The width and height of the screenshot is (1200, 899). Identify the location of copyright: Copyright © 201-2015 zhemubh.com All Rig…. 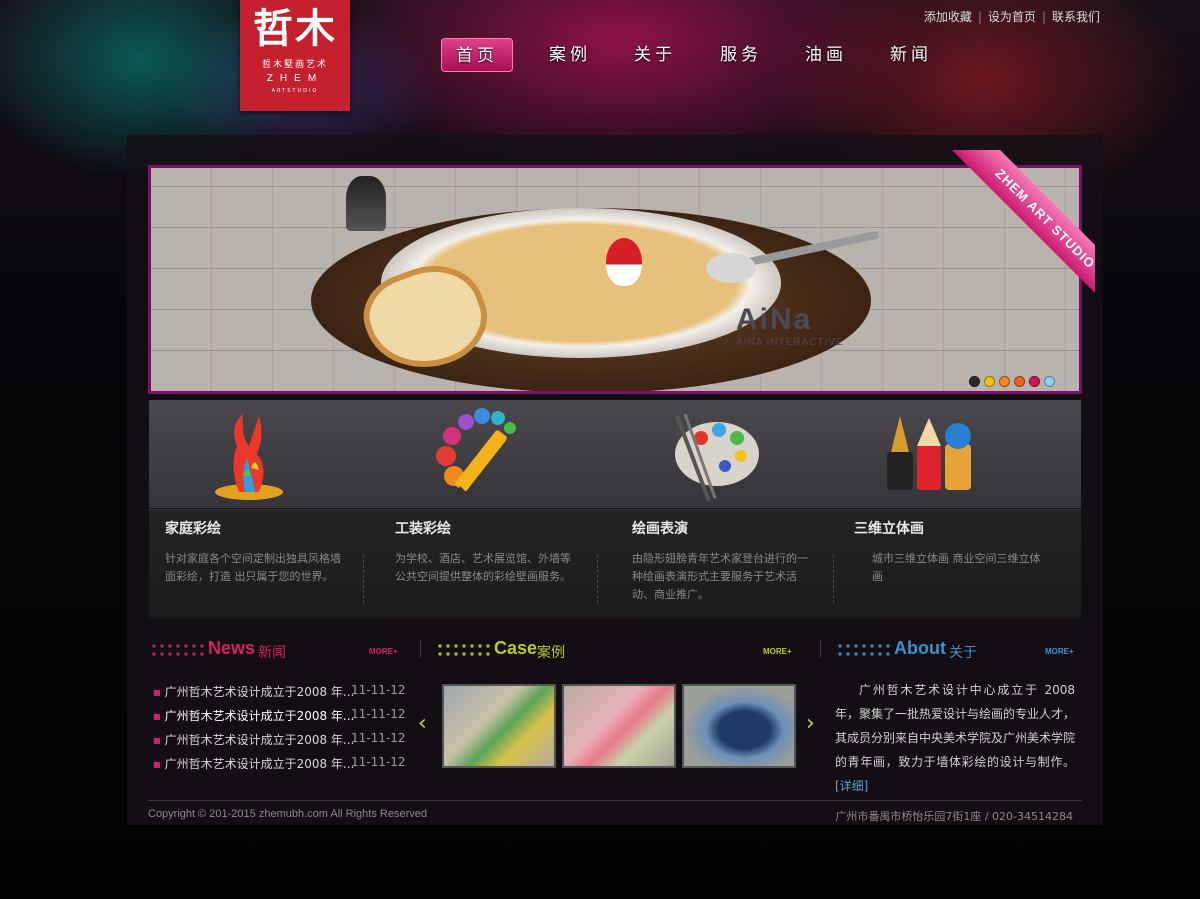
(287, 814).